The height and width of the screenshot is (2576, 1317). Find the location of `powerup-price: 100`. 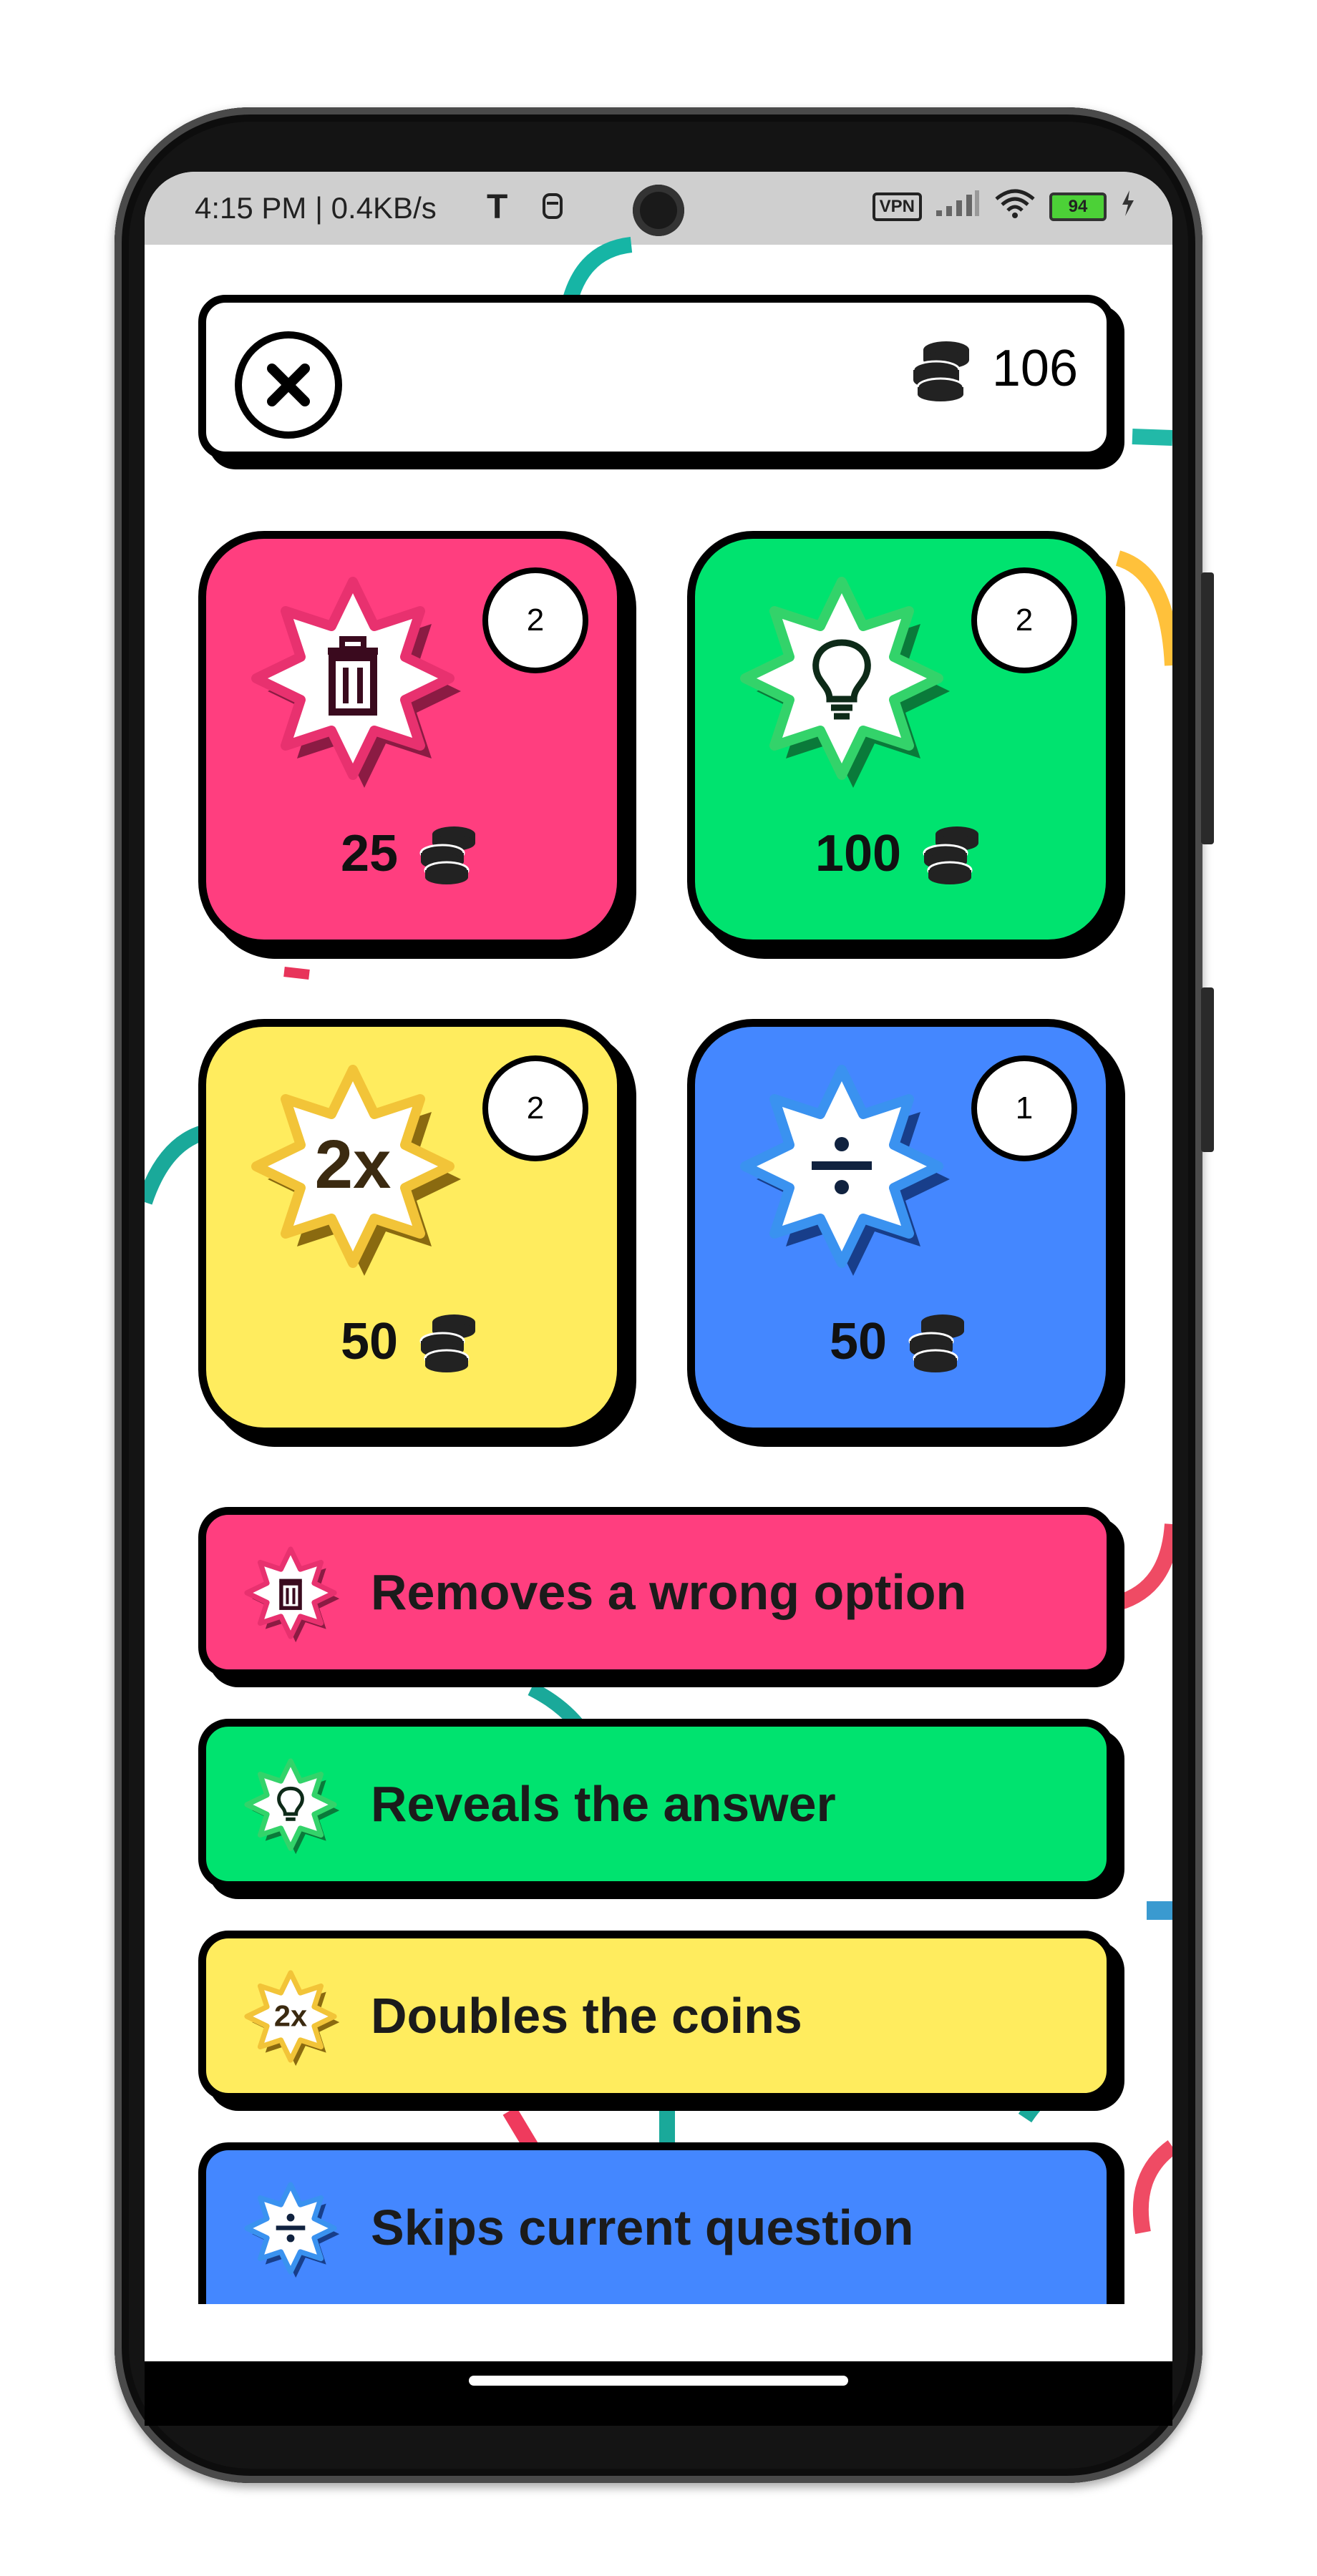

powerup-price: 100 is located at coordinates (900, 853).